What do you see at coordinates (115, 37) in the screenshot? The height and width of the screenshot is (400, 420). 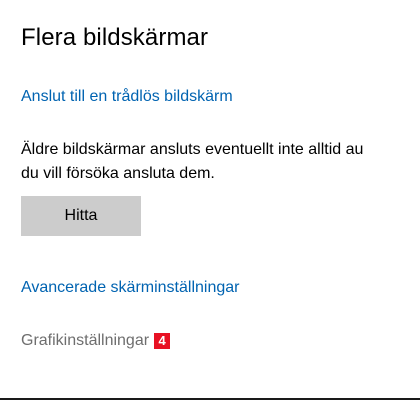 I see `section-title: Flera bildskärmar` at bounding box center [115, 37].